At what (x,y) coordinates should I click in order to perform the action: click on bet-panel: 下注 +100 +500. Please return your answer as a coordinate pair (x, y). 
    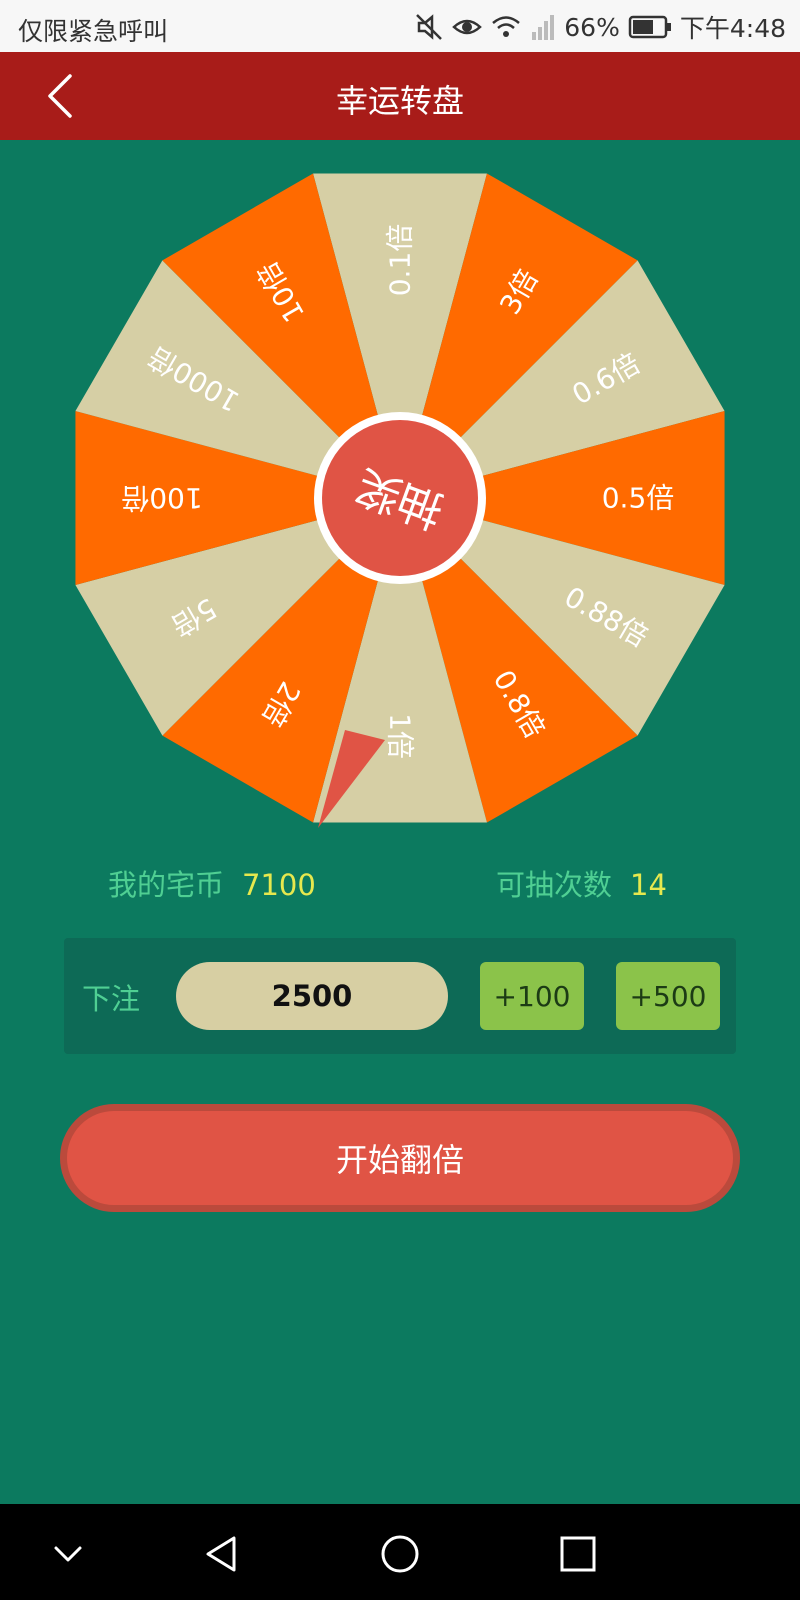
    Looking at the image, I should click on (400, 996).